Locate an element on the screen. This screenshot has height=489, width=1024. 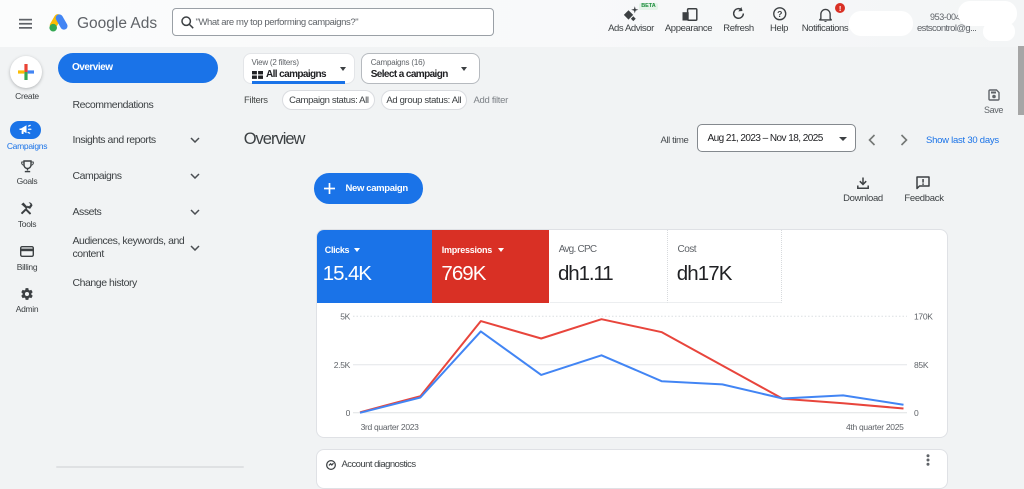
svg-text: 85K is located at coordinates (921, 365).